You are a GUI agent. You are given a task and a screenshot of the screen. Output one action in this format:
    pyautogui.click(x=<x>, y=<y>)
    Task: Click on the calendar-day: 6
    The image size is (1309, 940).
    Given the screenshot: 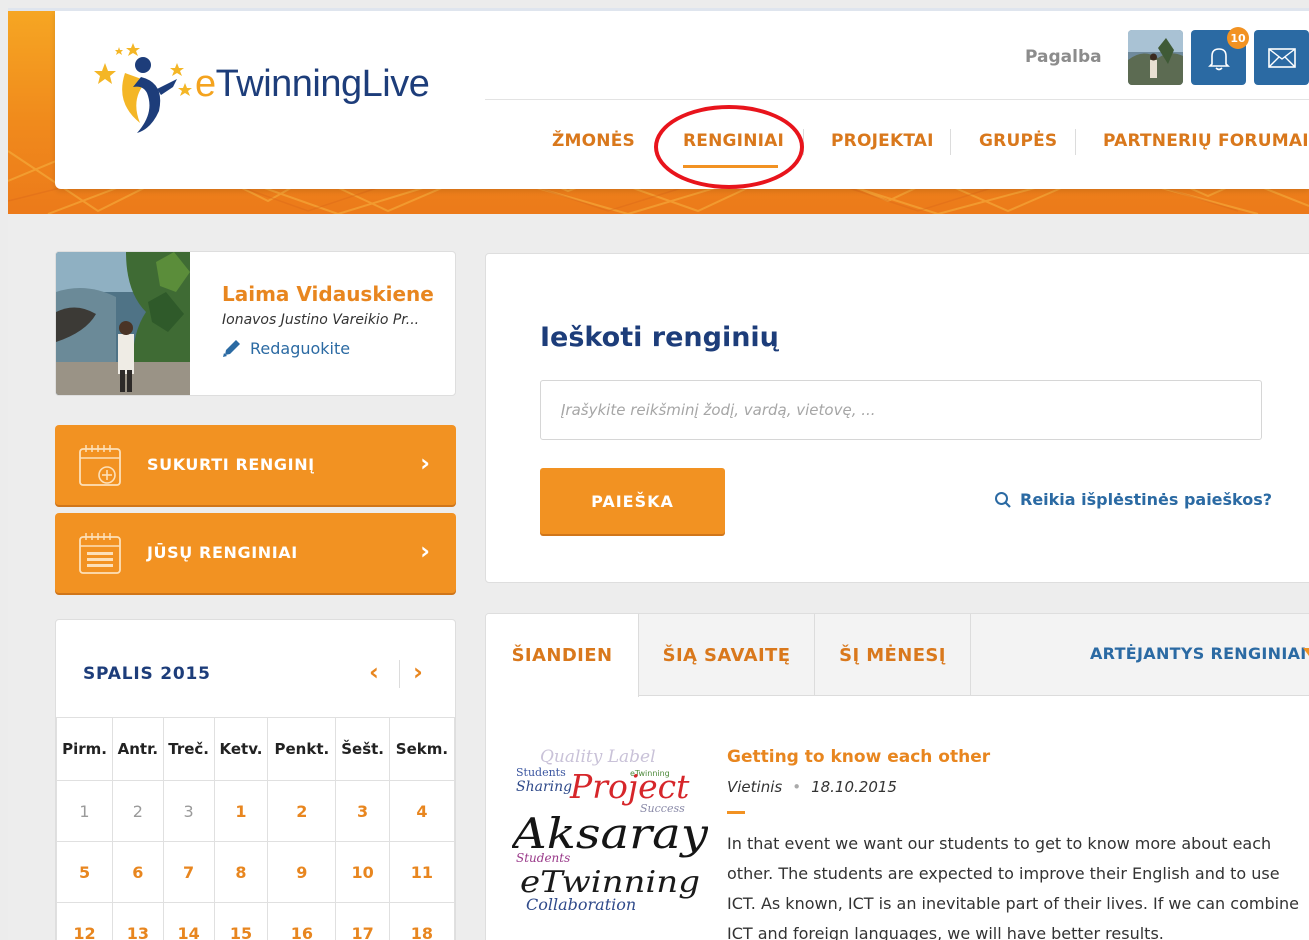 What is the action you would take?
    pyautogui.click(x=138, y=872)
    